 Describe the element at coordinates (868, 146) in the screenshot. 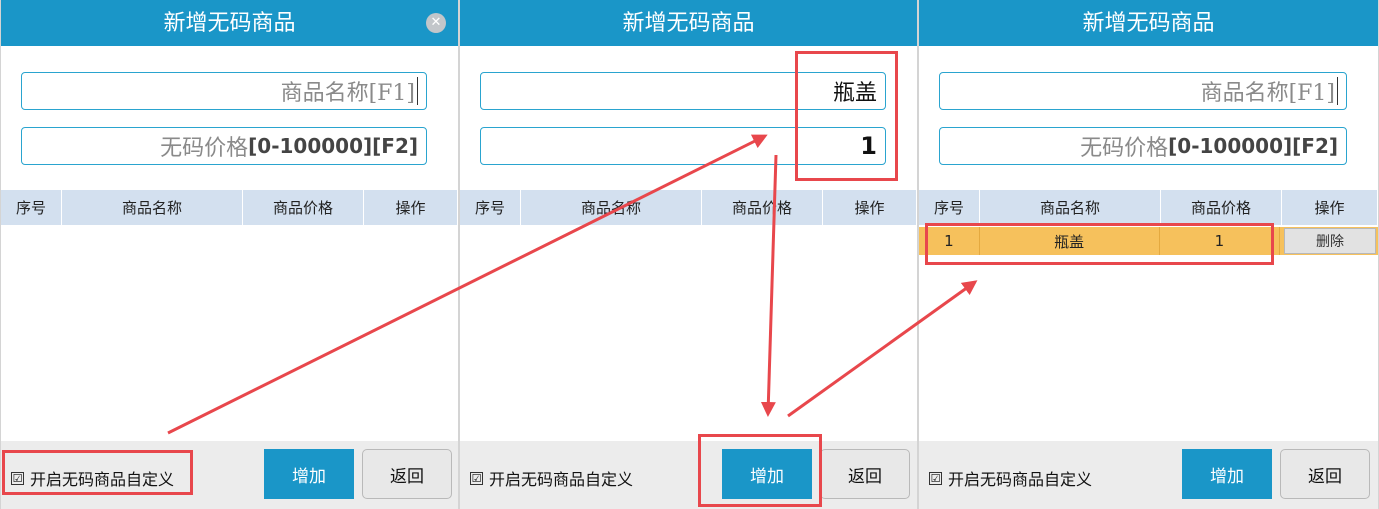

I see `product-price-value: 1` at that location.